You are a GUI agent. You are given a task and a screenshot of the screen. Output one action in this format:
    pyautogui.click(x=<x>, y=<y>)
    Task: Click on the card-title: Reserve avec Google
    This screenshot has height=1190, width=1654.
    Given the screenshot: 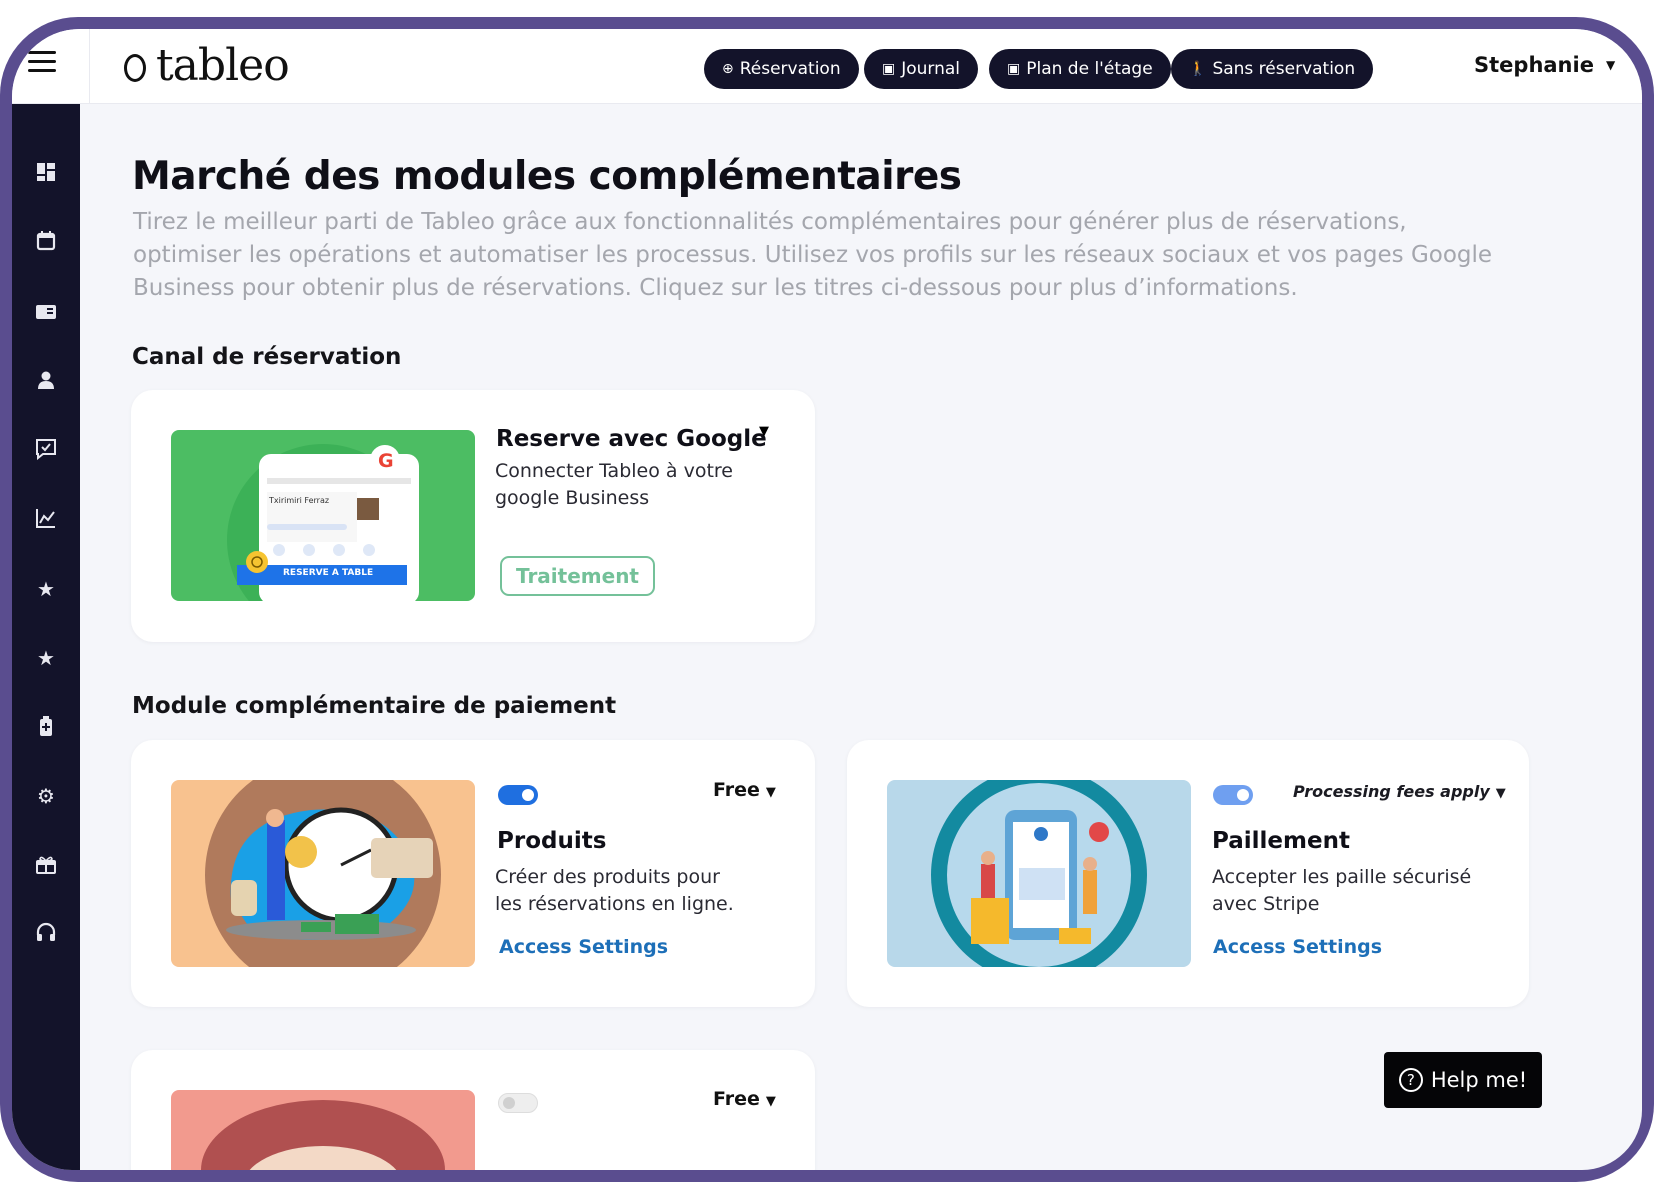 What is the action you would take?
    pyautogui.click(x=631, y=439)
    